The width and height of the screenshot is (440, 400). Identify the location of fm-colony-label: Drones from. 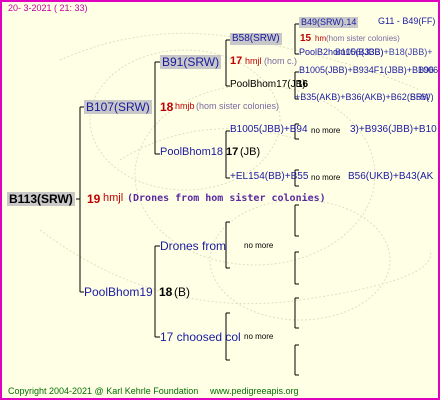
(193, 246).